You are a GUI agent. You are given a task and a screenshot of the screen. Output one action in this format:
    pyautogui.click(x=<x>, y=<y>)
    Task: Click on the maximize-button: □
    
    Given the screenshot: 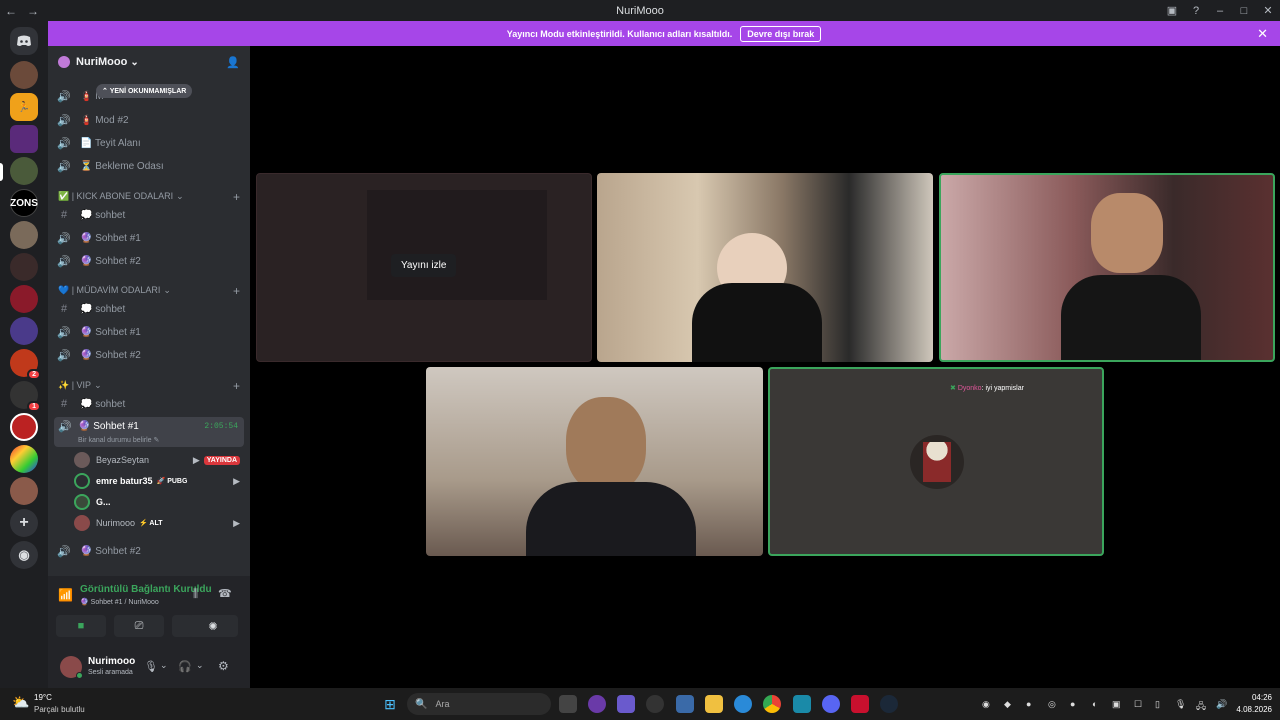 What is the action you would take?
    pyautogui.click(x=1244, y=11)
    